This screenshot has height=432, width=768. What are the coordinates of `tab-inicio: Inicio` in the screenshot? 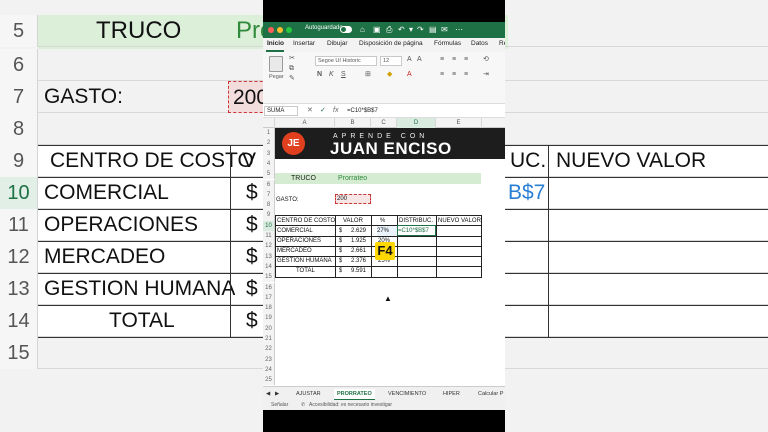 It's located at (275, 43).